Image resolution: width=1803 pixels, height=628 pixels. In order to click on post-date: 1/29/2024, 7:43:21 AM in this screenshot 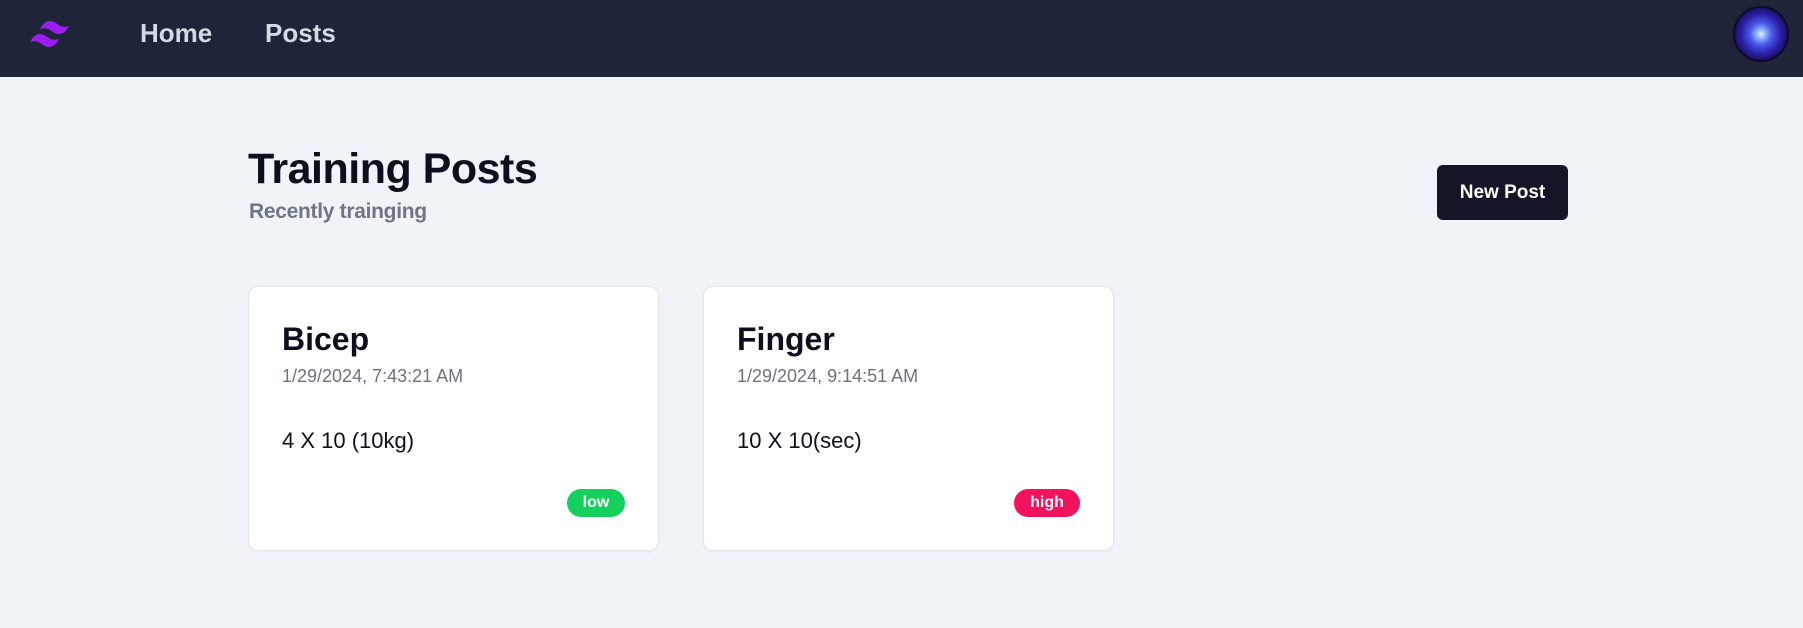, I will do `click(373, 376)`.